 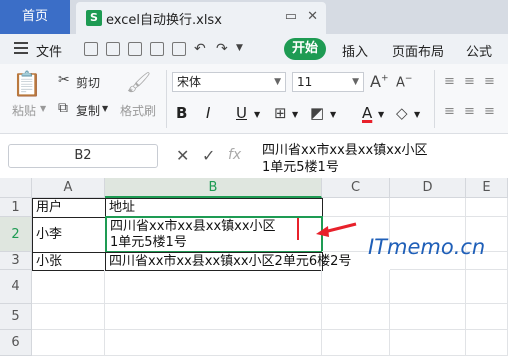 I want to click on fill-color-icon: ◩, so click(x=317, y=113).